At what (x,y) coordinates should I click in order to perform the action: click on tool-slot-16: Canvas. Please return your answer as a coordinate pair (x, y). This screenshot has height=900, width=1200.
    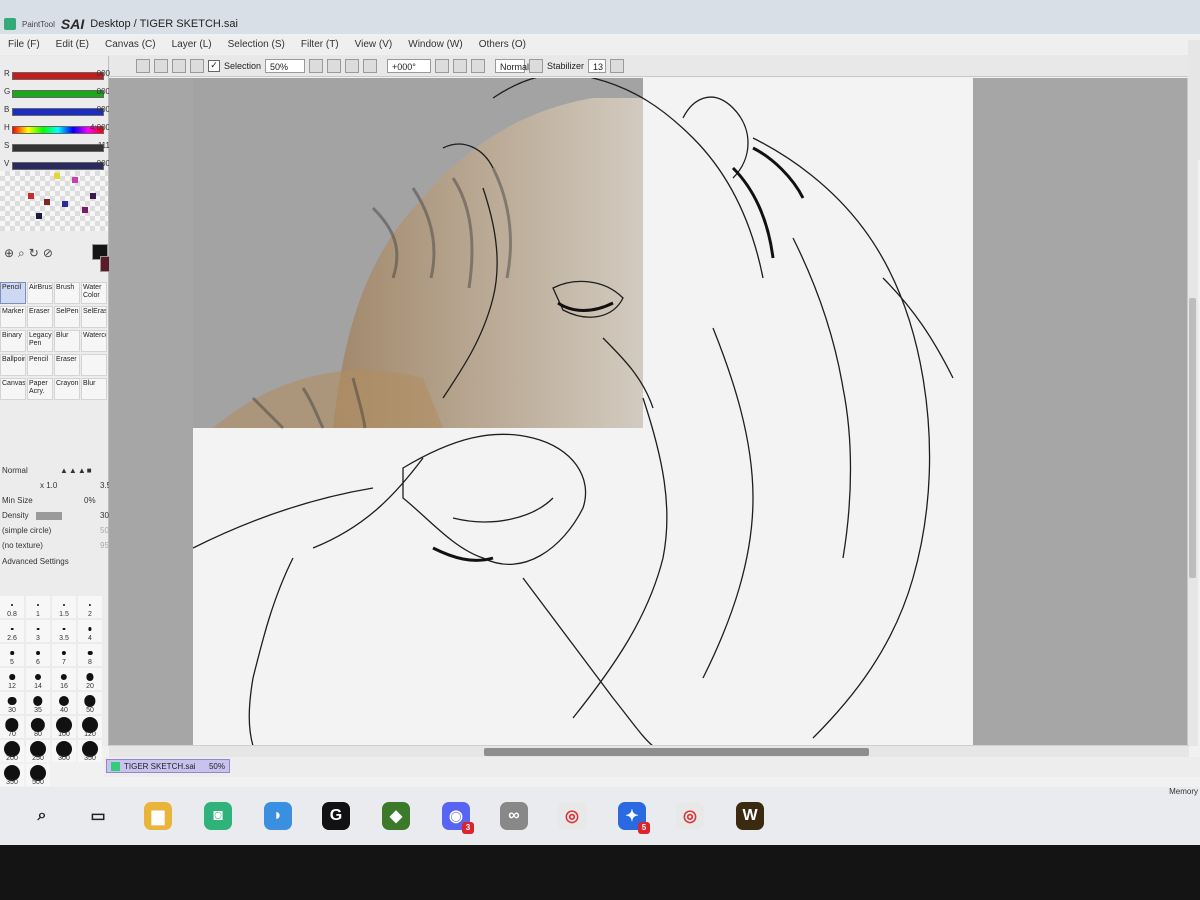
    Looking at the image, I should click on (13, 389).